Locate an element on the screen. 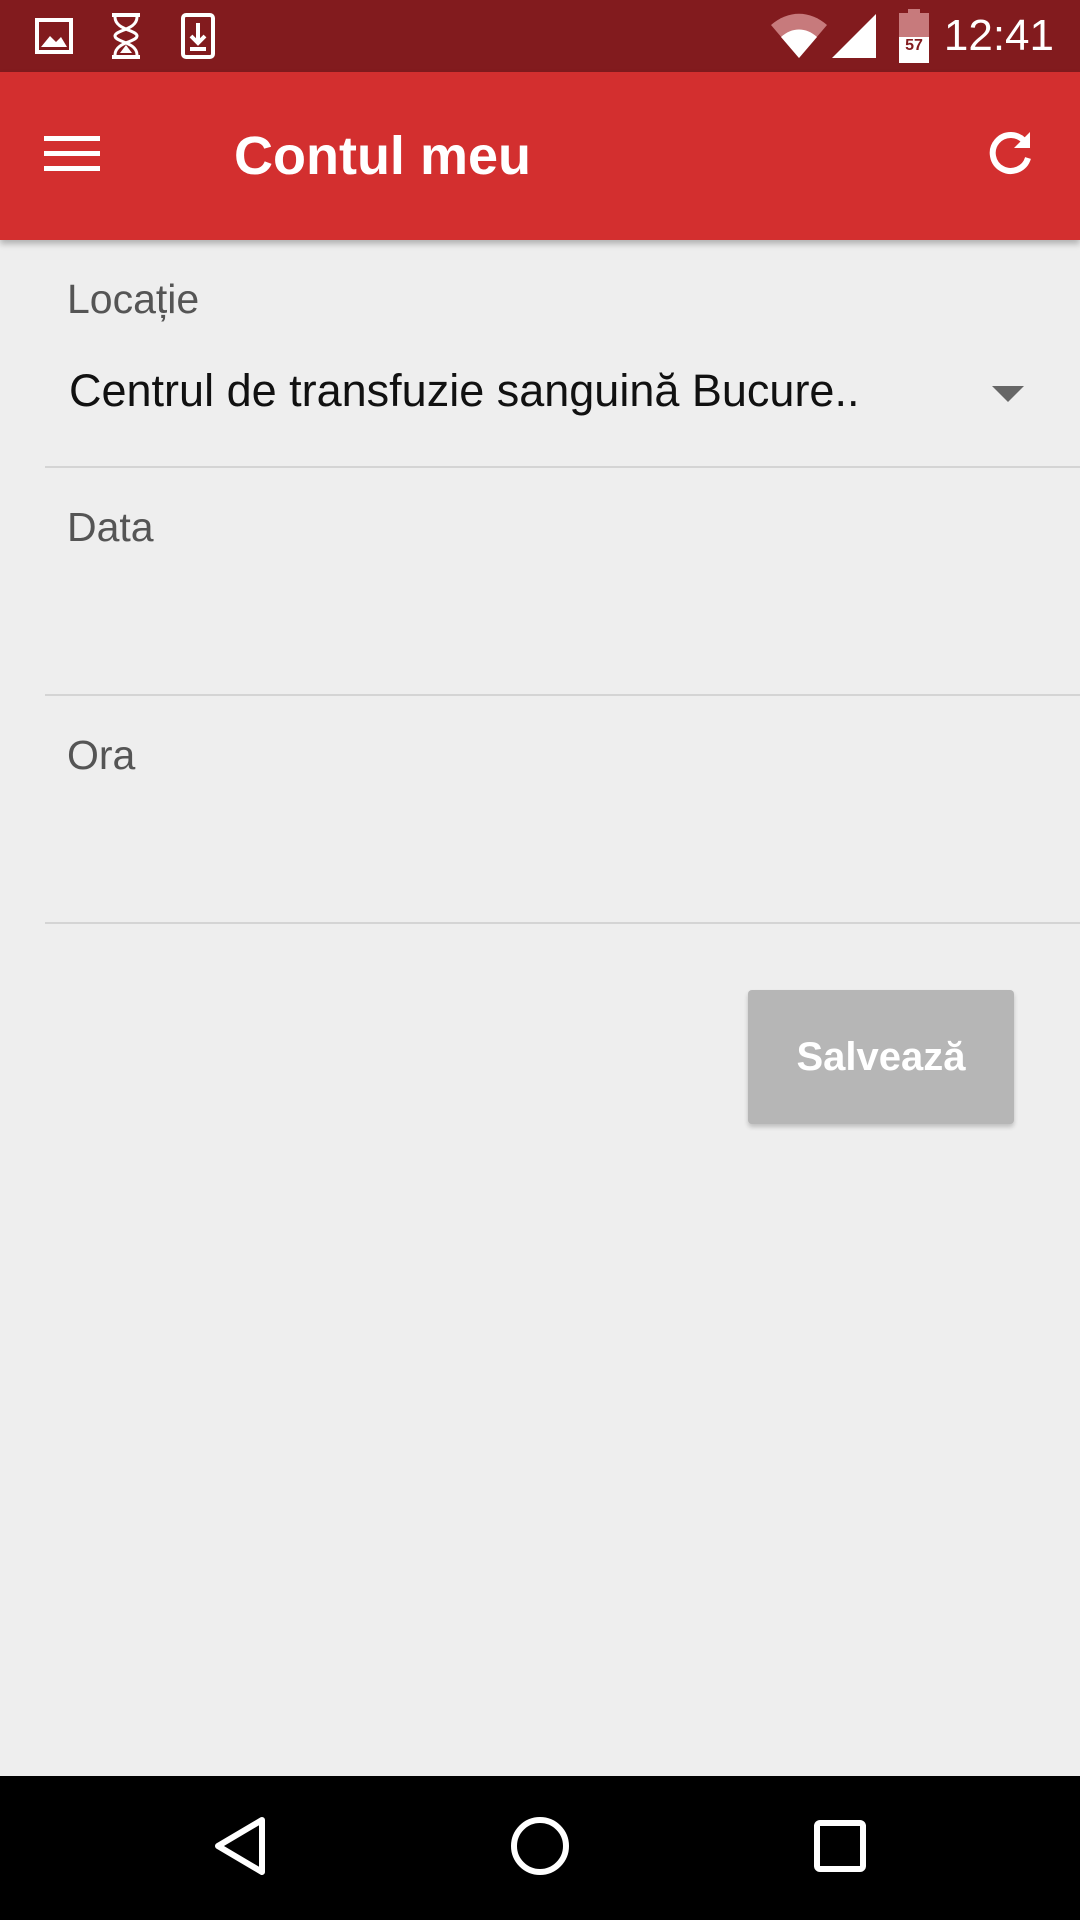  wifi-icon is located at coordinates (799, 36).